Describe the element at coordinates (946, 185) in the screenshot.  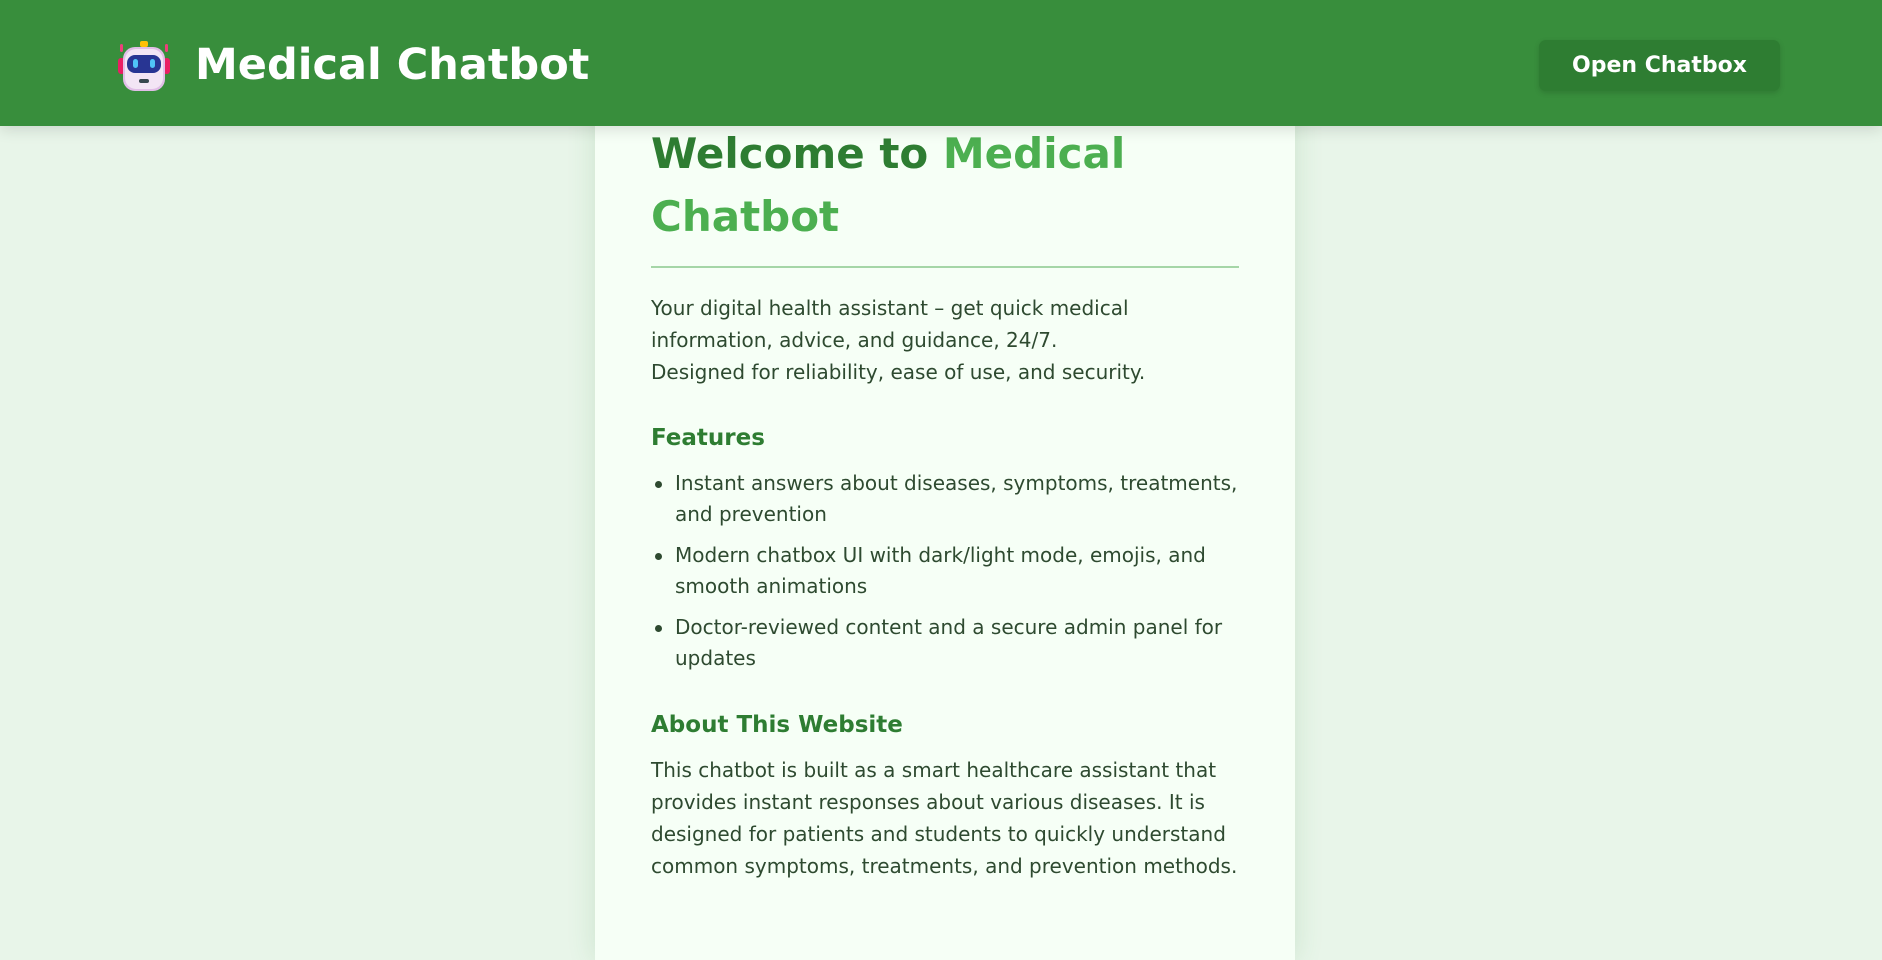
I see `welcome-heading: Welcome to Medical Chatbot` at that location.